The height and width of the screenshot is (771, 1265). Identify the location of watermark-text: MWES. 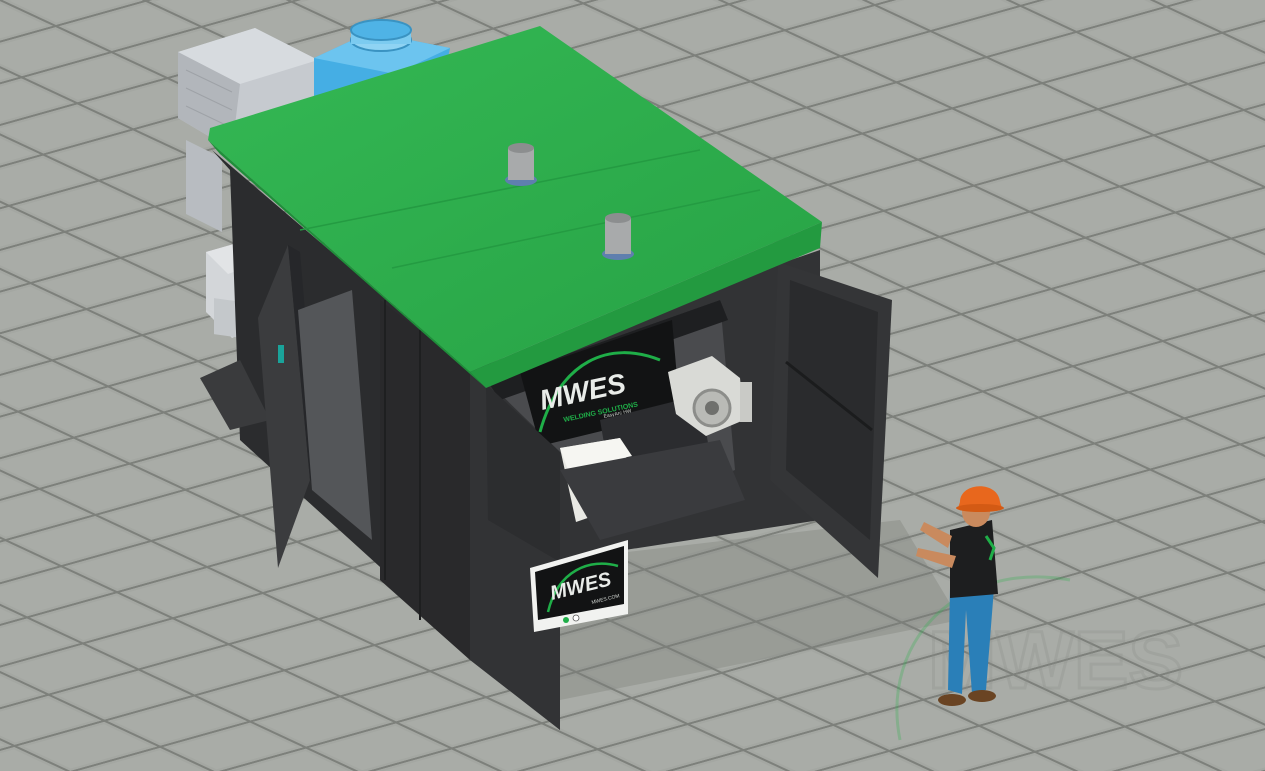
(1055, 660).